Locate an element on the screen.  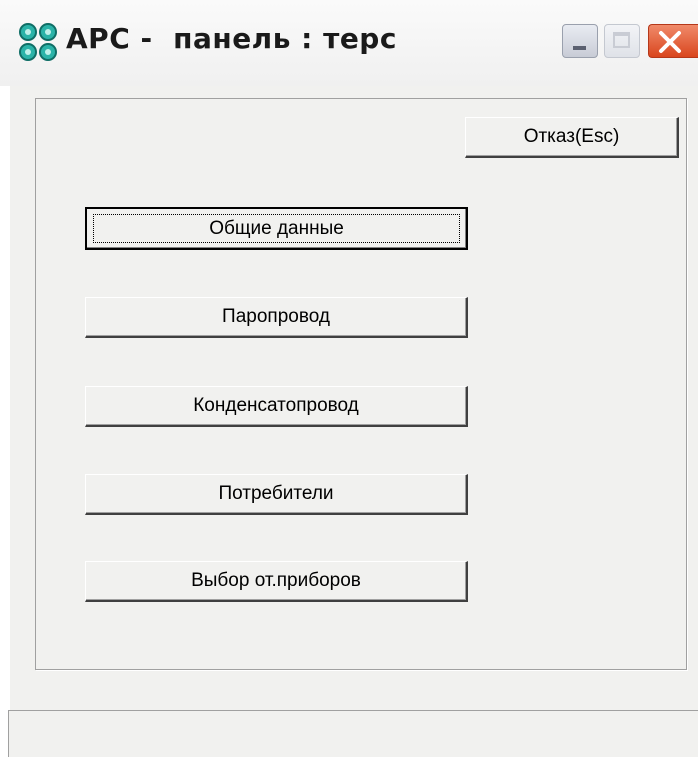
heating-devices-button-label: Выбор от.приборов is located at coordinates (276, 580).